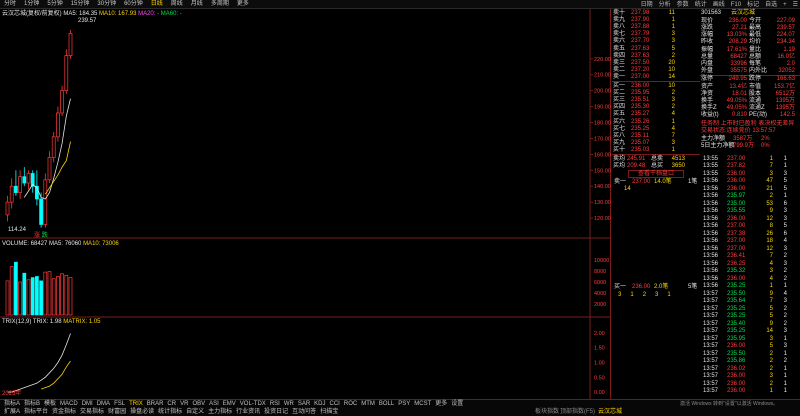 The width and height of the screenshot is (800, 416). Describe the element at coordinates (701, 5) in the screenshot. I see `stats-button: 统计` at that location.